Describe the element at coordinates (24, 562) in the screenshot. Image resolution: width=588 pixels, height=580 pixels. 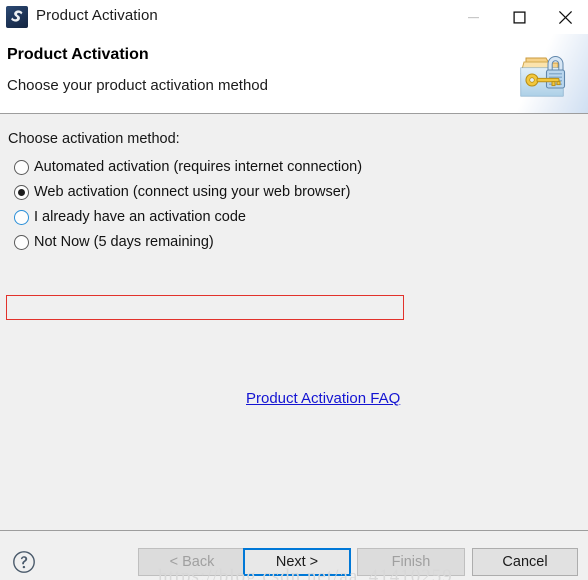
I see `help-question-icon` at that location.